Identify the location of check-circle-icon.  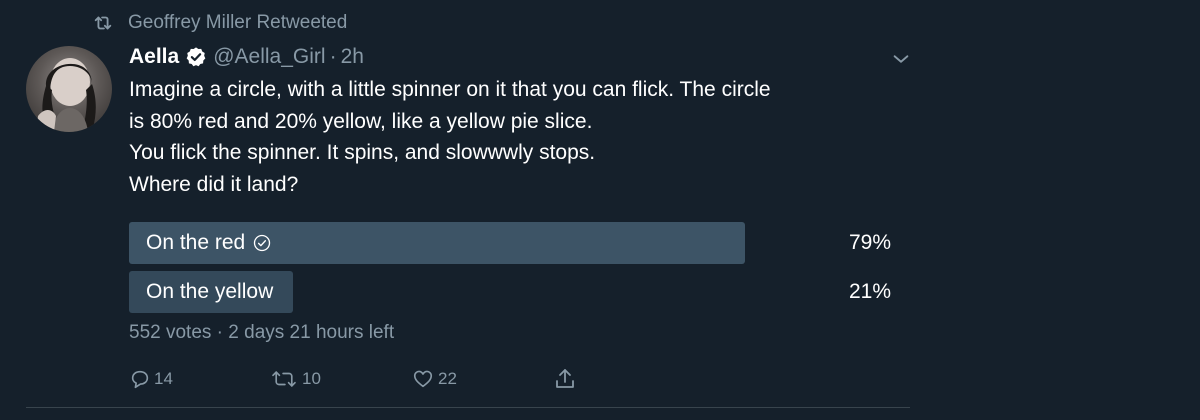
(262, 243).